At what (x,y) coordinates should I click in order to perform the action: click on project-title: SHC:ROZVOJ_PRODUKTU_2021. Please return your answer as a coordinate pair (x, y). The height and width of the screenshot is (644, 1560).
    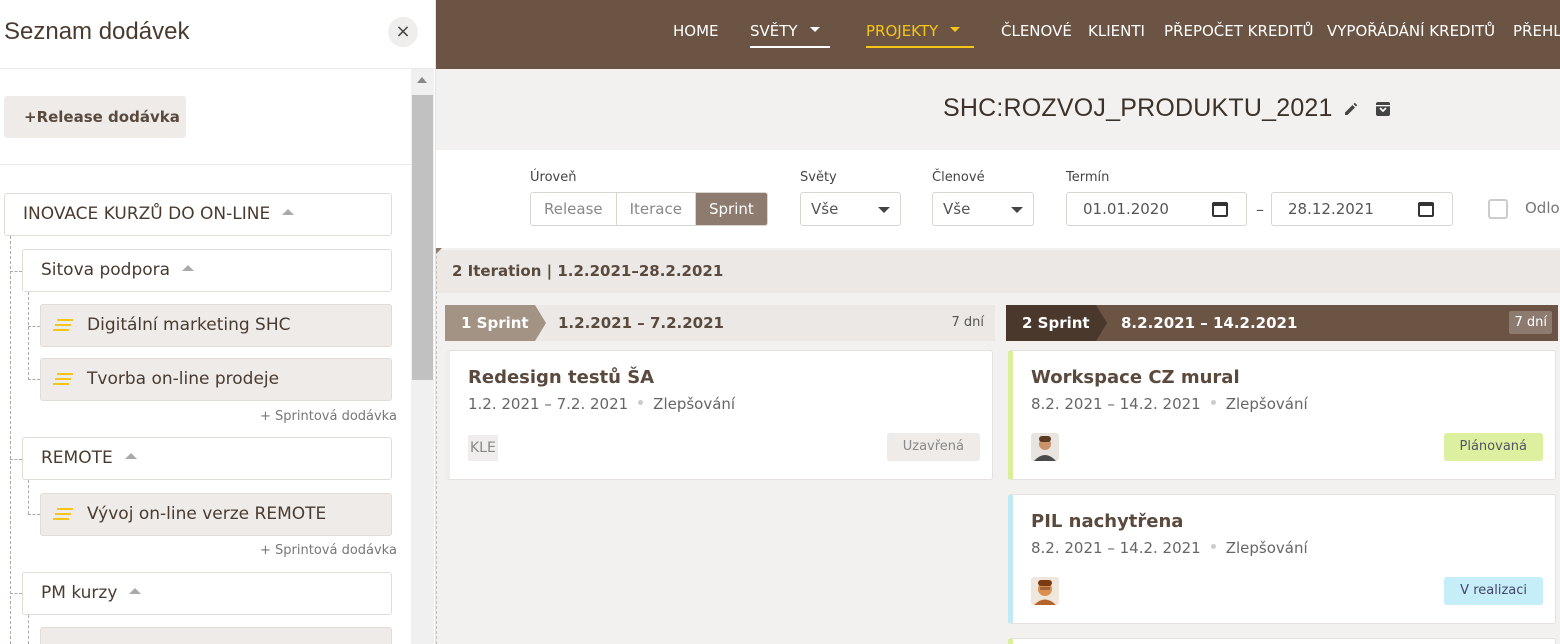
    Looking at the image, I should click on (1138, 108).